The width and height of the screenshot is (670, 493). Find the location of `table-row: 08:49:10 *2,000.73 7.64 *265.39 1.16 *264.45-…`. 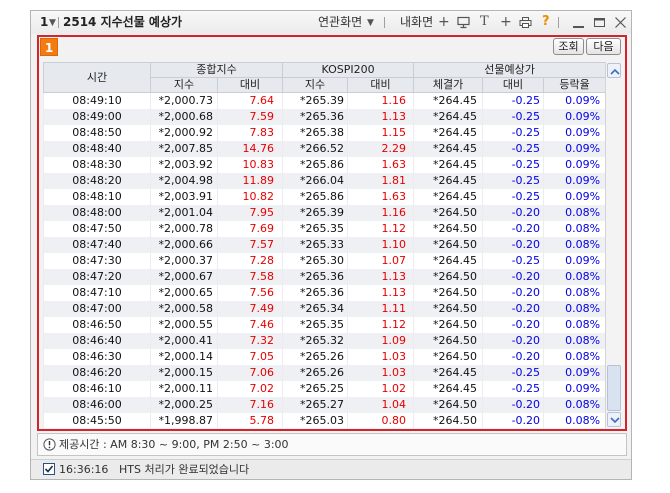

table-row: 08:49:10 *2,000.73 7.64 *265.39 1.16 *264.45-… is located at coordinates (325, 100).